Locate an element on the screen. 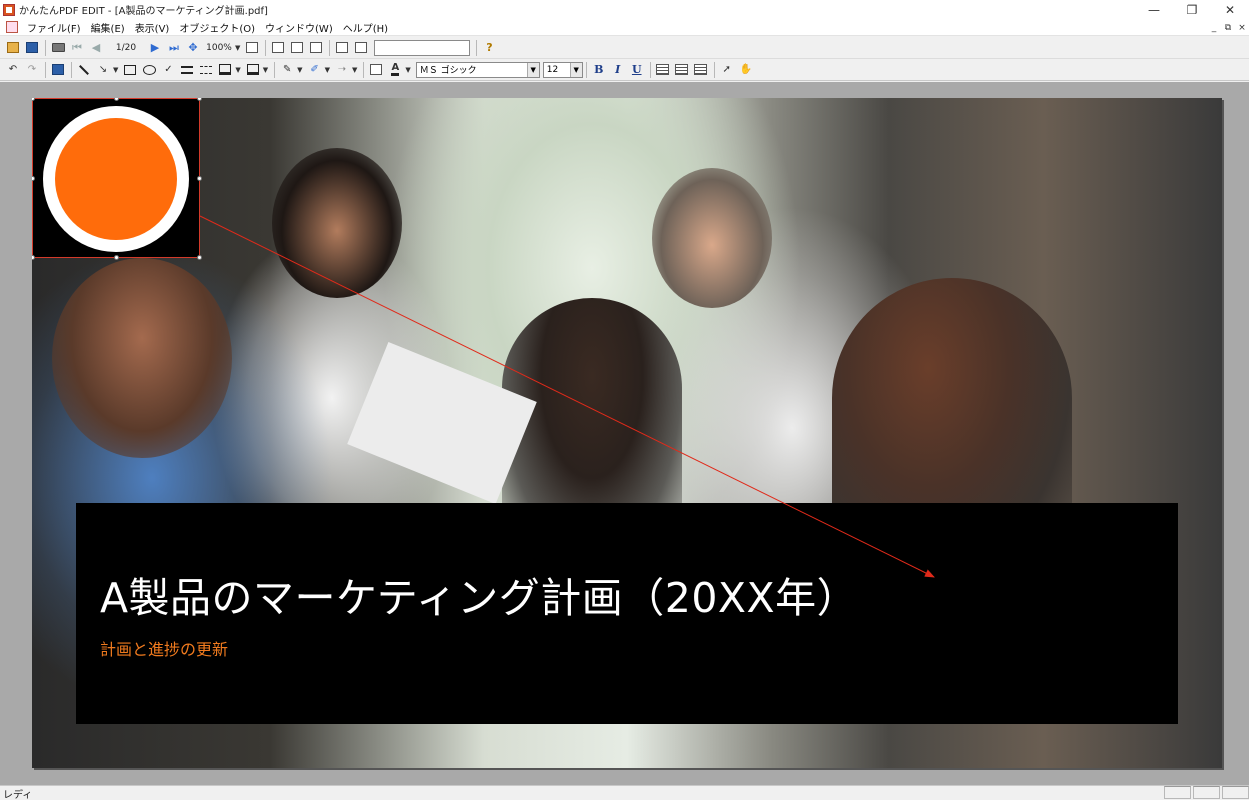 The height and width of the screenshot is (800, 1249). pan-button: ✥ is located at coordinates (193, 48).